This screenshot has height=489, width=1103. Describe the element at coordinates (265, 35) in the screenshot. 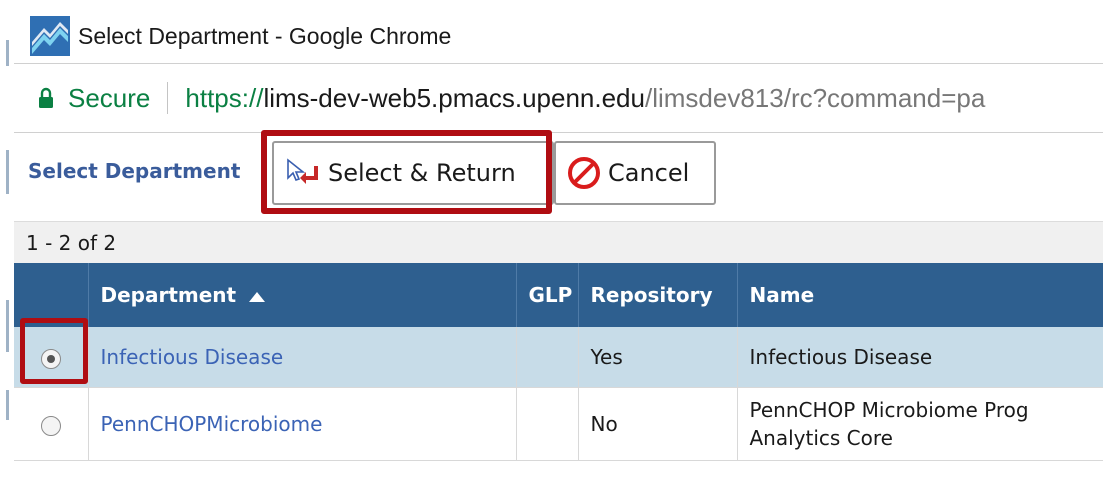

I see `window-title: Select Department - Google Chrome` at that location.